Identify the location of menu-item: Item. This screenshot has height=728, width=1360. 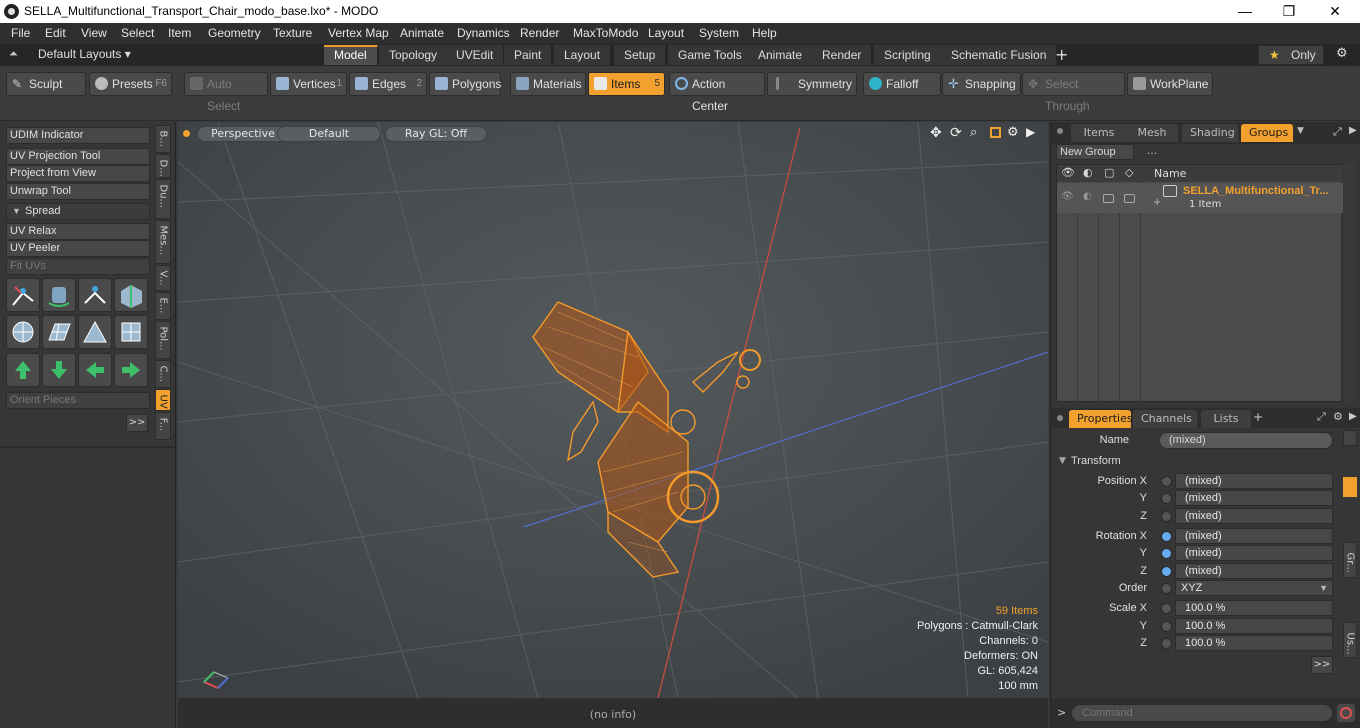
(179, 33).